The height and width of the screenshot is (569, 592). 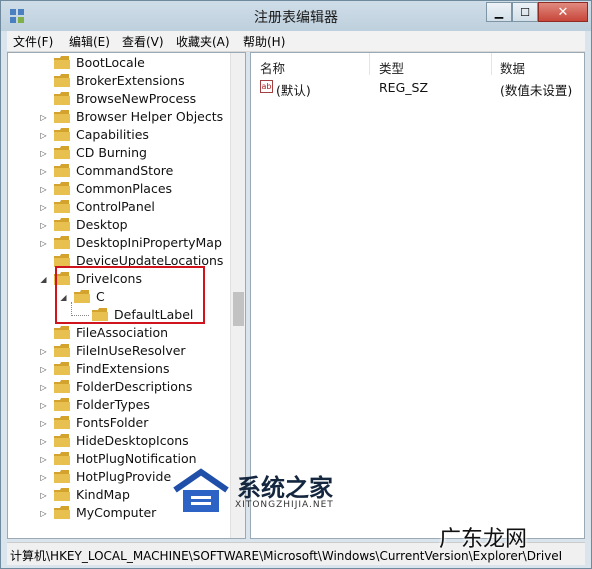 I want to click on minimize-icon: ▁, so click(x=499, y=12).